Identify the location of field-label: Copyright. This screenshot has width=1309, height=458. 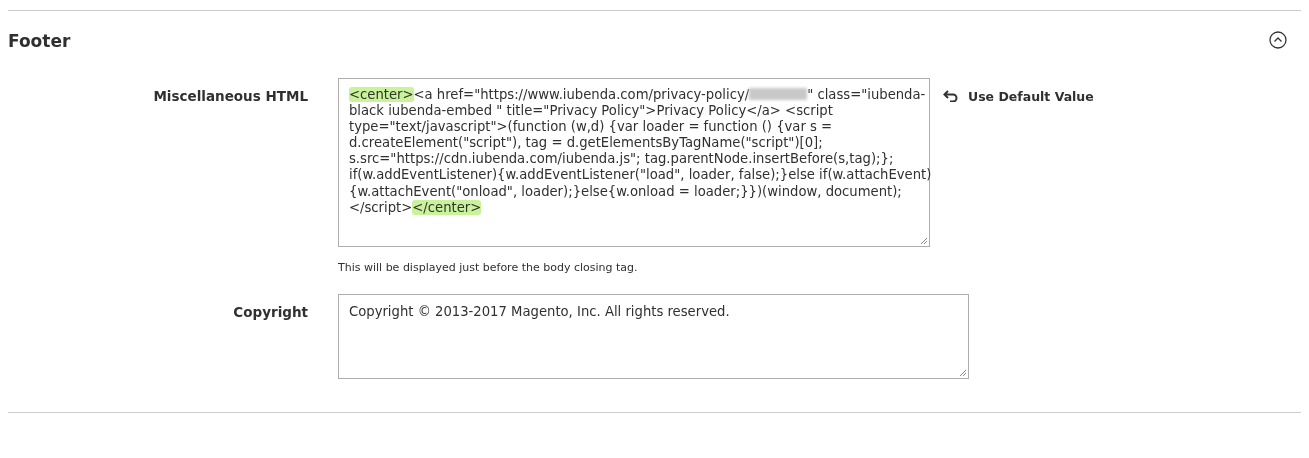
(270, 312).